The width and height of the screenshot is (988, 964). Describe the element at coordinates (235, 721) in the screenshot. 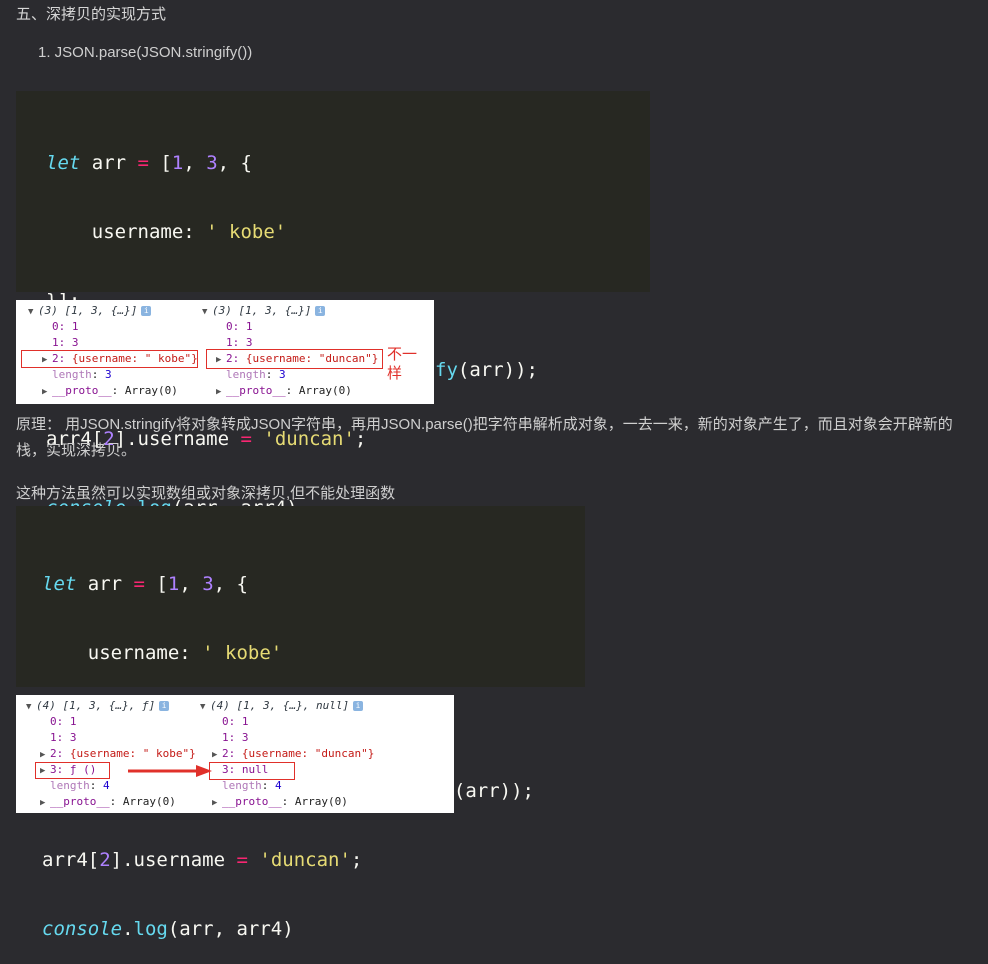

I see `console2-right-row-0: 0: 1` at that location.